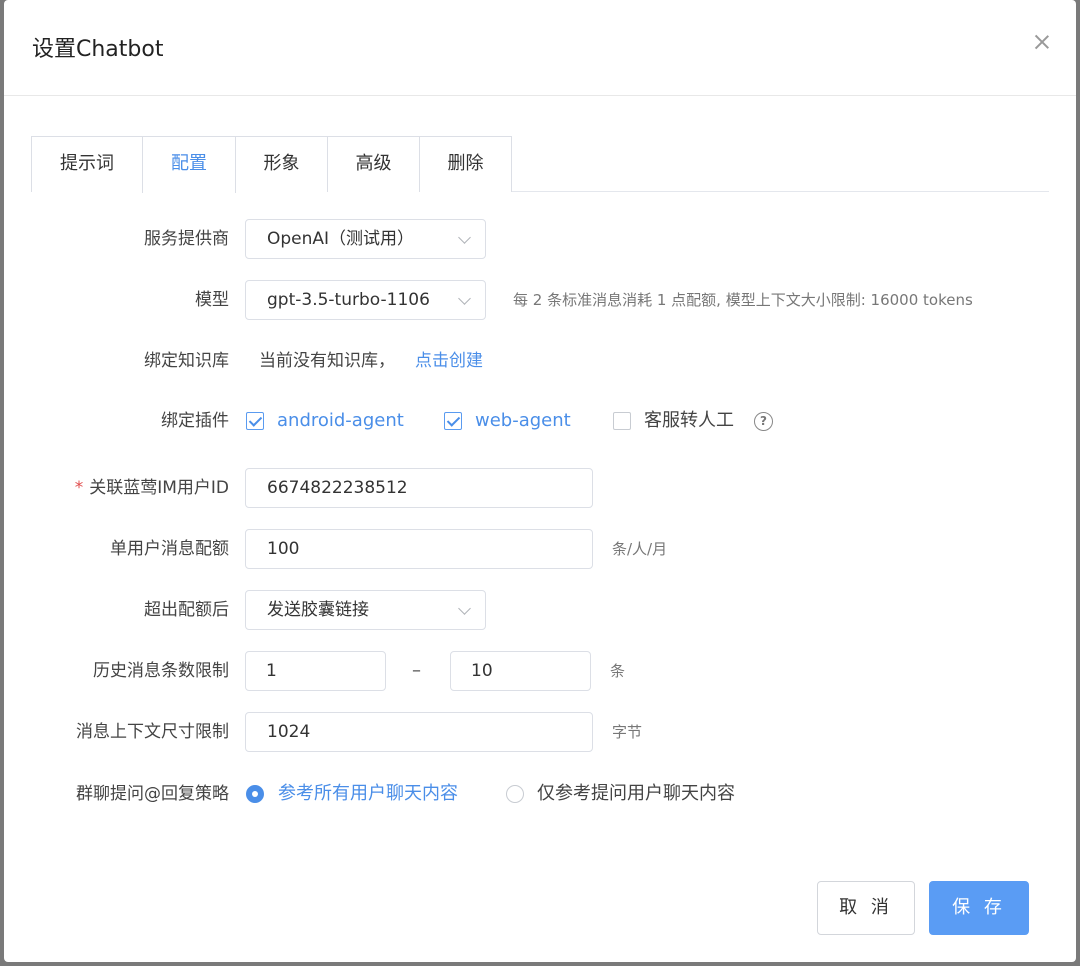 The width and height of the screenshot is (1080, 966). What do you see at coordinates (540, 164) in the screenshot?
I see `tab-bar: 提示词 配置 形象 高级 删除` at bounding box center [540, 164].